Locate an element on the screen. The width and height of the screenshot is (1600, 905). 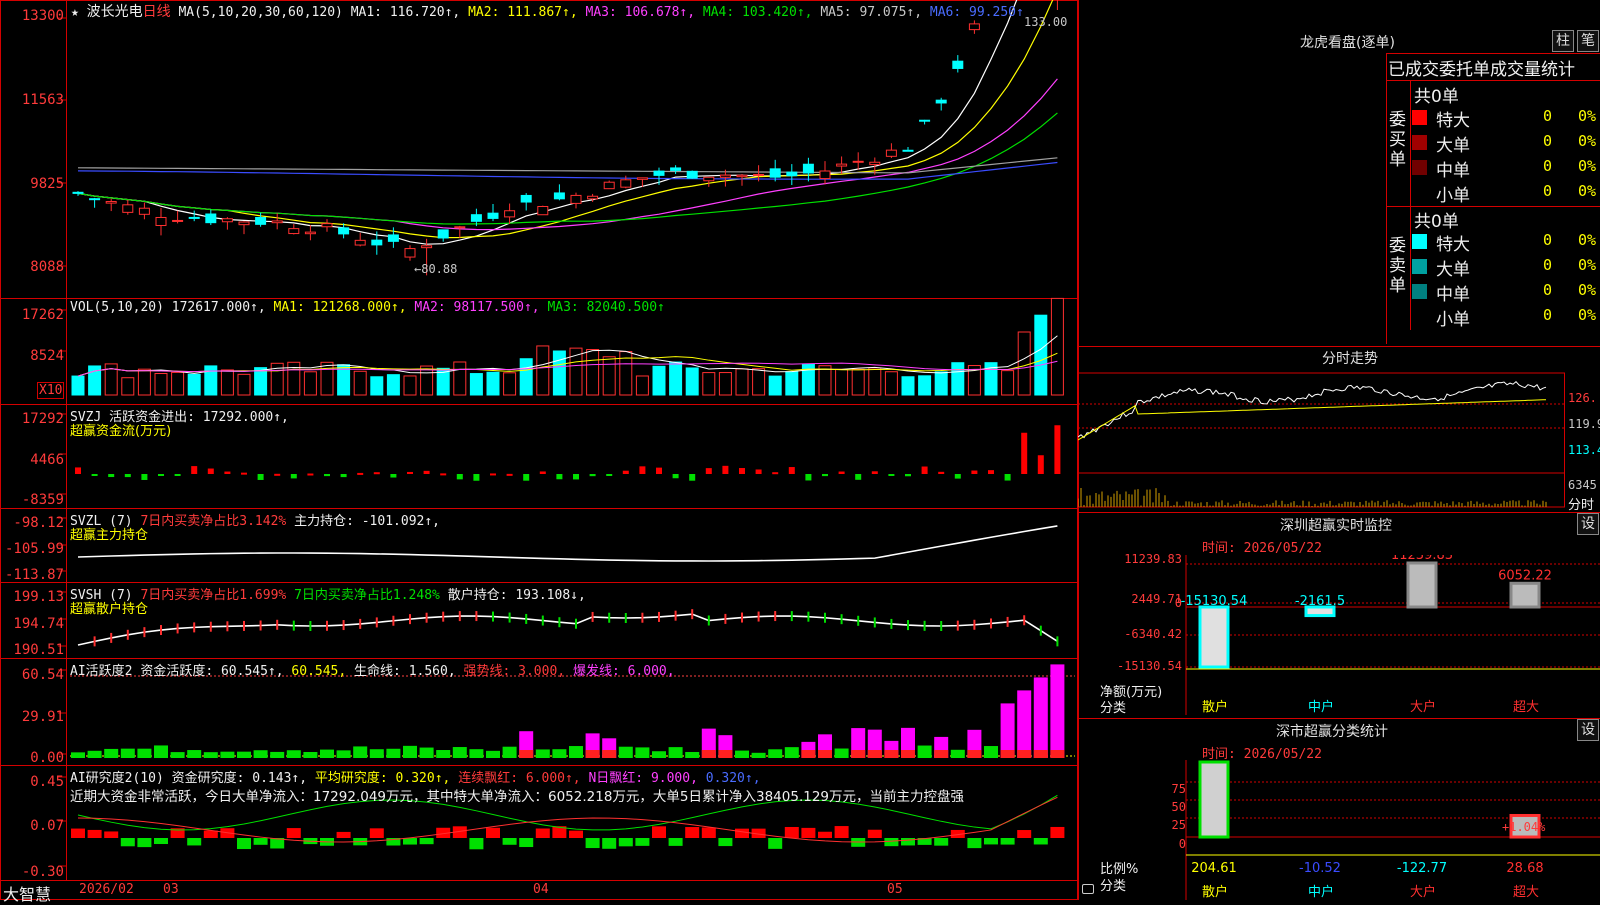
order-stat-title: 已成交委托单成交量统计 is located at coordinates (1481, 70).